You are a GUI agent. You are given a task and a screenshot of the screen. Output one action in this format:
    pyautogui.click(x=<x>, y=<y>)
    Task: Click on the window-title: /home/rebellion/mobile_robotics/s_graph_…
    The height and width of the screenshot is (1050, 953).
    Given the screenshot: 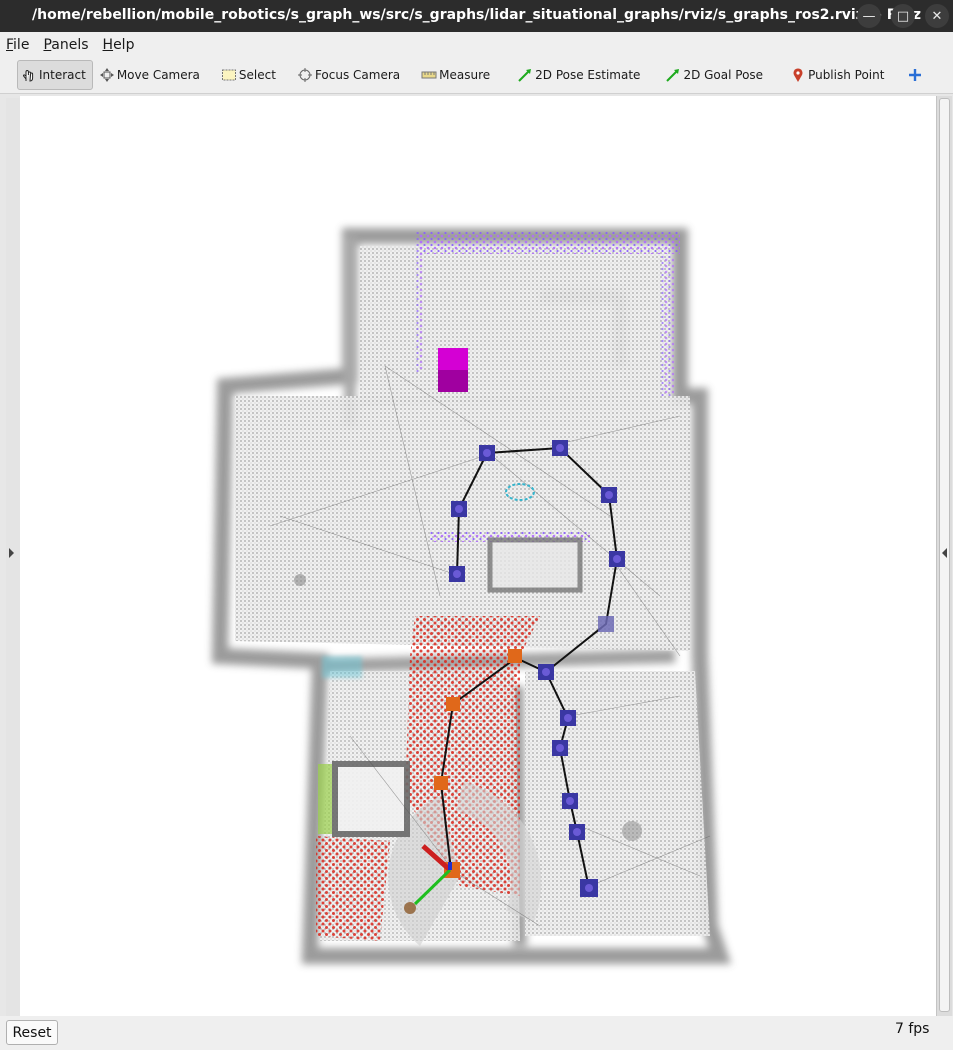 What is the action you would take?
    pyautogui.click(x=477, y=15)
    